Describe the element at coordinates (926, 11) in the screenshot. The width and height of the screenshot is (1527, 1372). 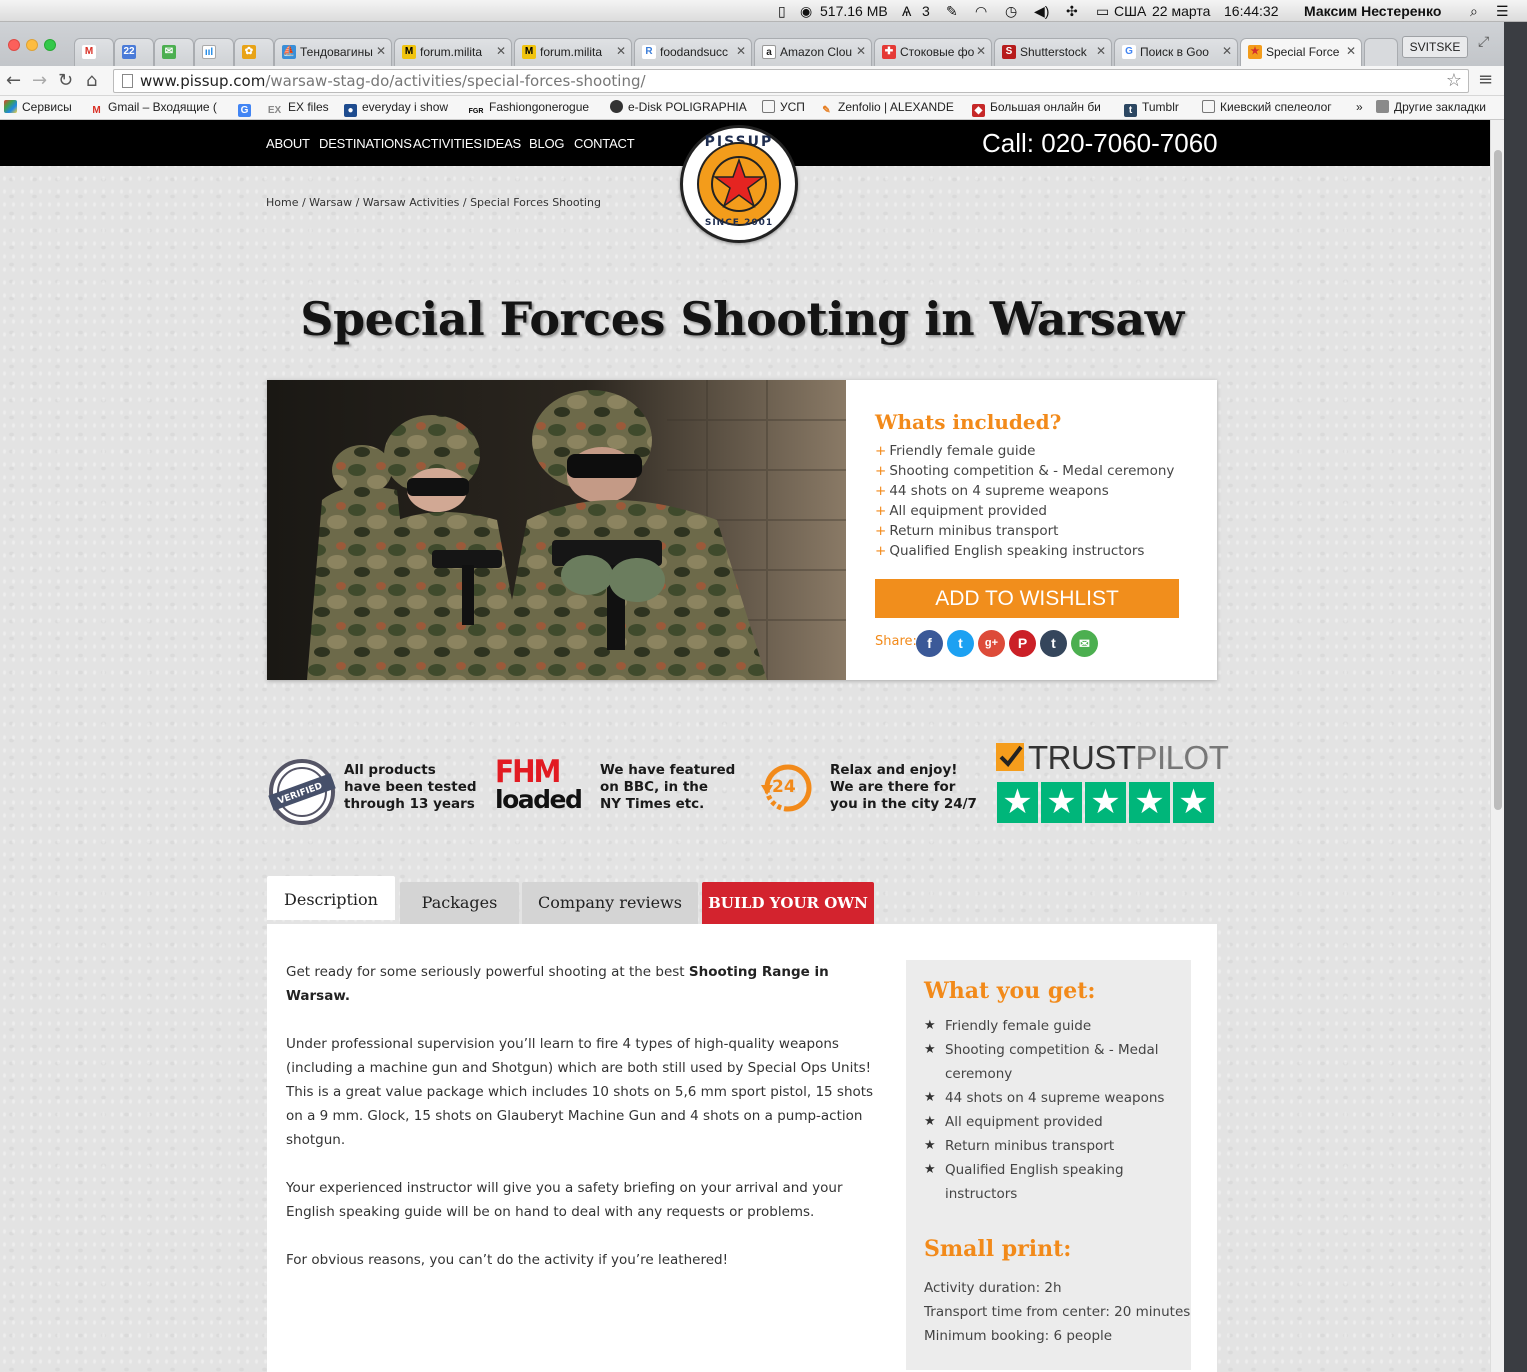
I see `adobe-count: 3` at that location.